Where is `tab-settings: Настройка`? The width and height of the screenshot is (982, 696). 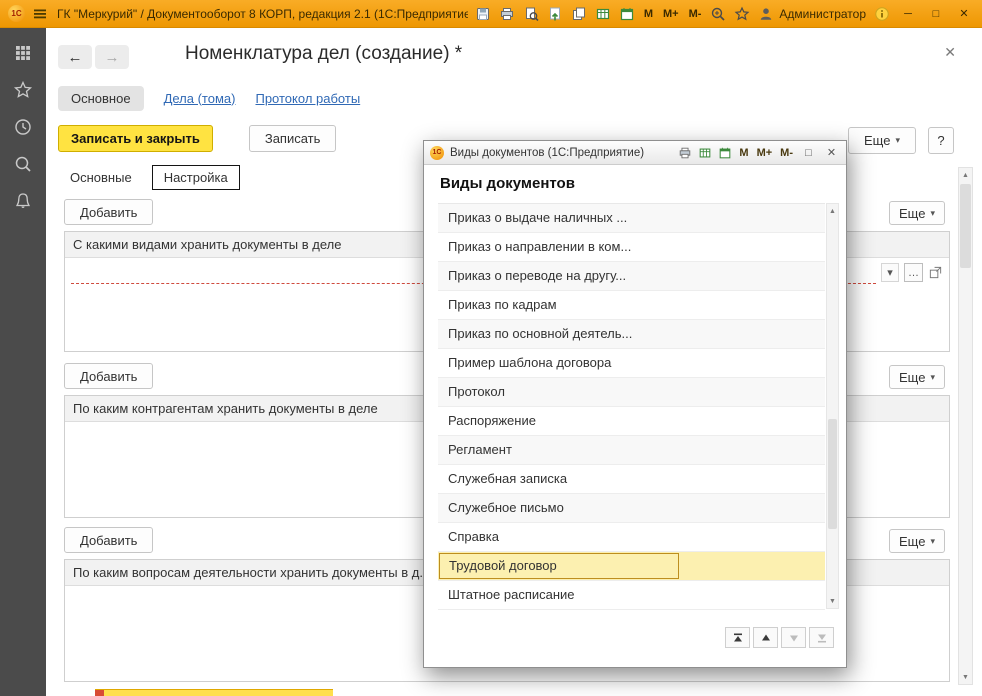 tab-settings: Настройка is located at coordinates (195, 177).